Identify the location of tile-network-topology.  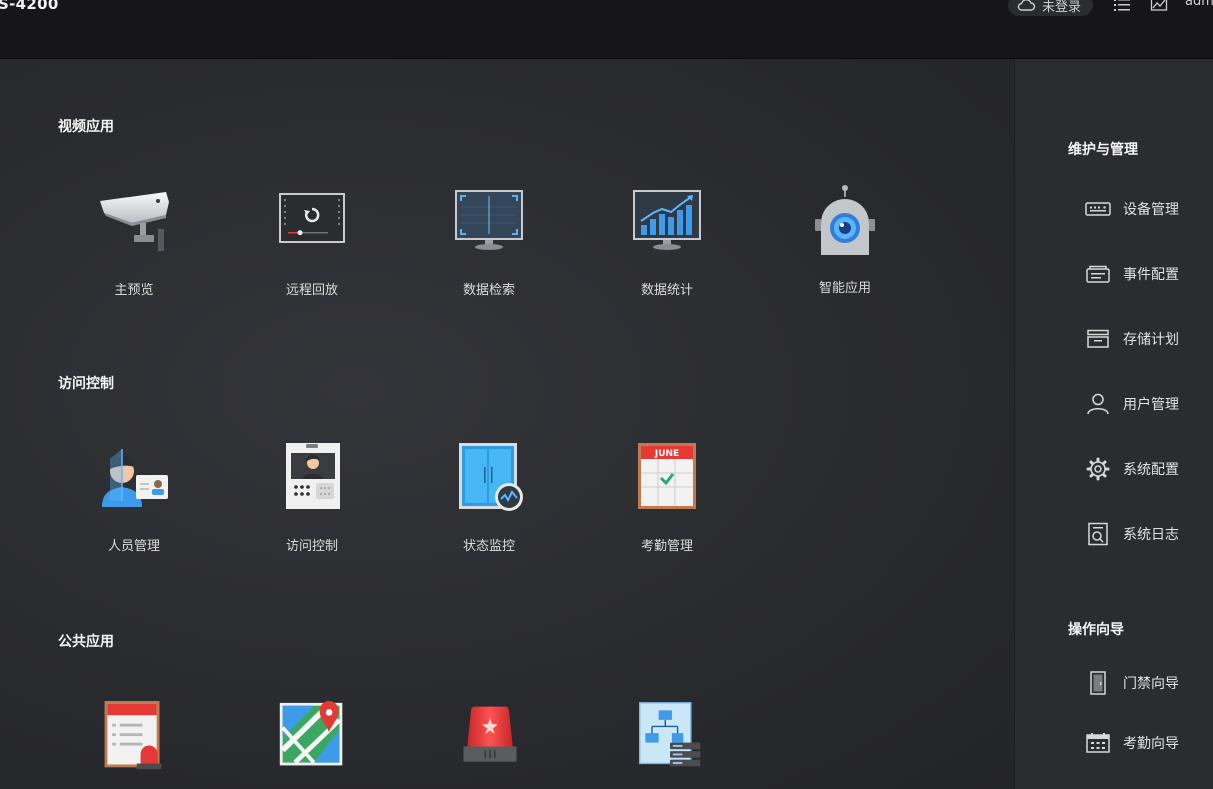
(670, 743).